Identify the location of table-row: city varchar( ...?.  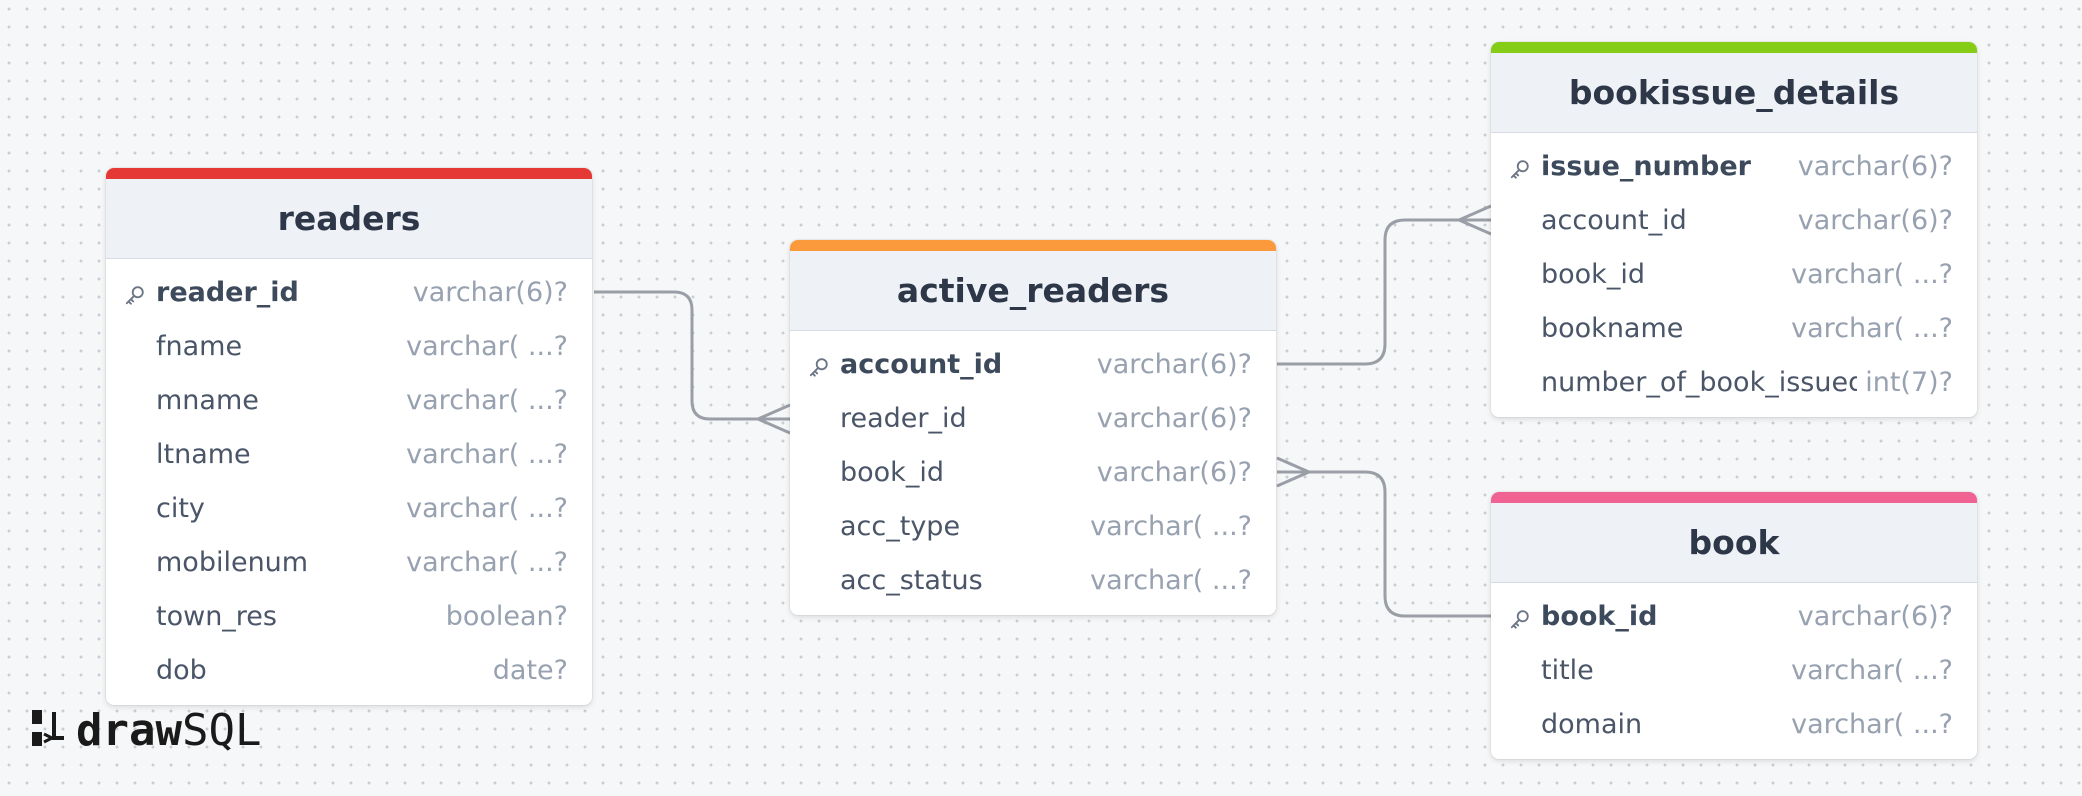
(349, 508).